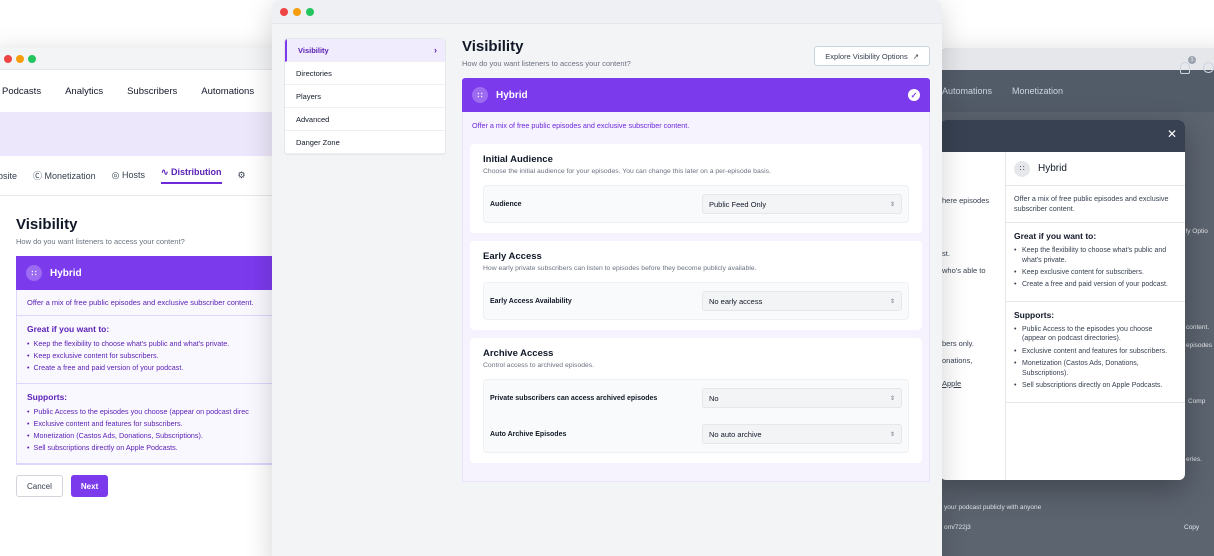  Describe the element at coordinates (1172, 134) in the screenshot. I see `close-icon: ✕` at that location.